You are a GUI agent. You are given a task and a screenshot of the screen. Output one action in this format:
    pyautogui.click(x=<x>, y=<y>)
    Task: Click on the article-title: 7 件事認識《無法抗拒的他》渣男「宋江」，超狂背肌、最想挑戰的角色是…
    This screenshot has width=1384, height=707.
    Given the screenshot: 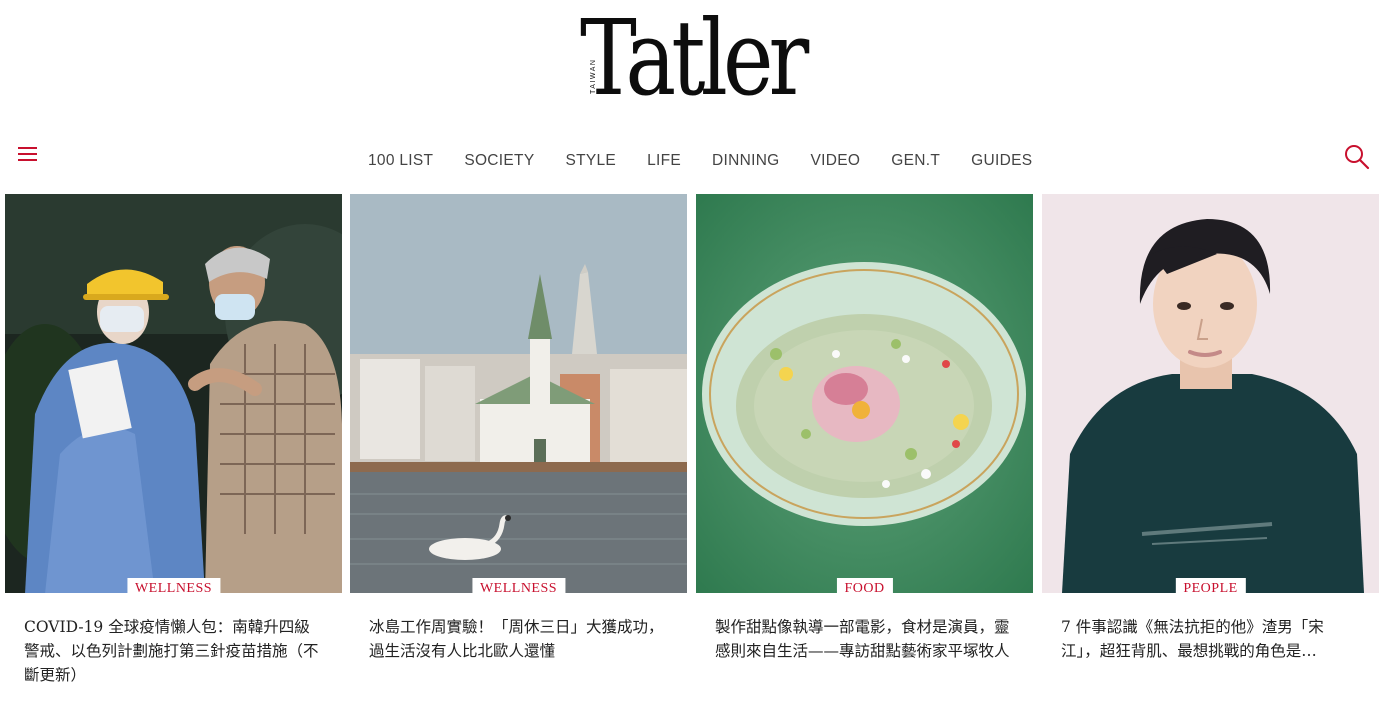 What is the action you would take?
    pyautogui.click(x=1211, y=639)
    